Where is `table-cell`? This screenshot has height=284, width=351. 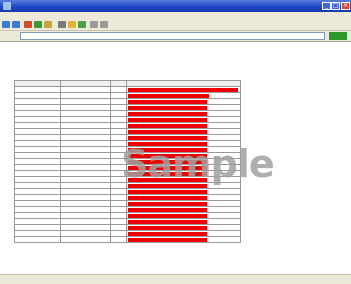
table-cell is located at coordinates (118, 239).